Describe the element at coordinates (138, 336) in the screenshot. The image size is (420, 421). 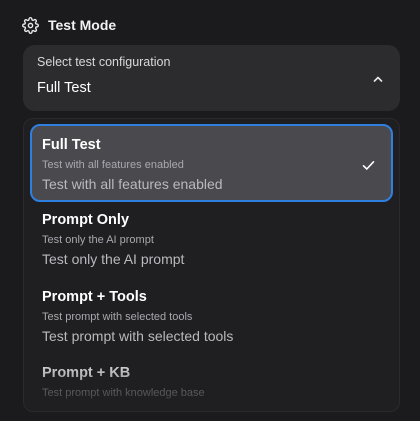
I see `option-description: Test prompt with selected tools` at that location.